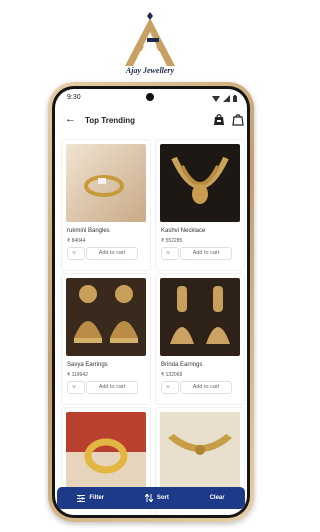  What do you see at coordinates (148, 498) in the screenshot?
I see `sort-icon` at bounding box center [148, 498].